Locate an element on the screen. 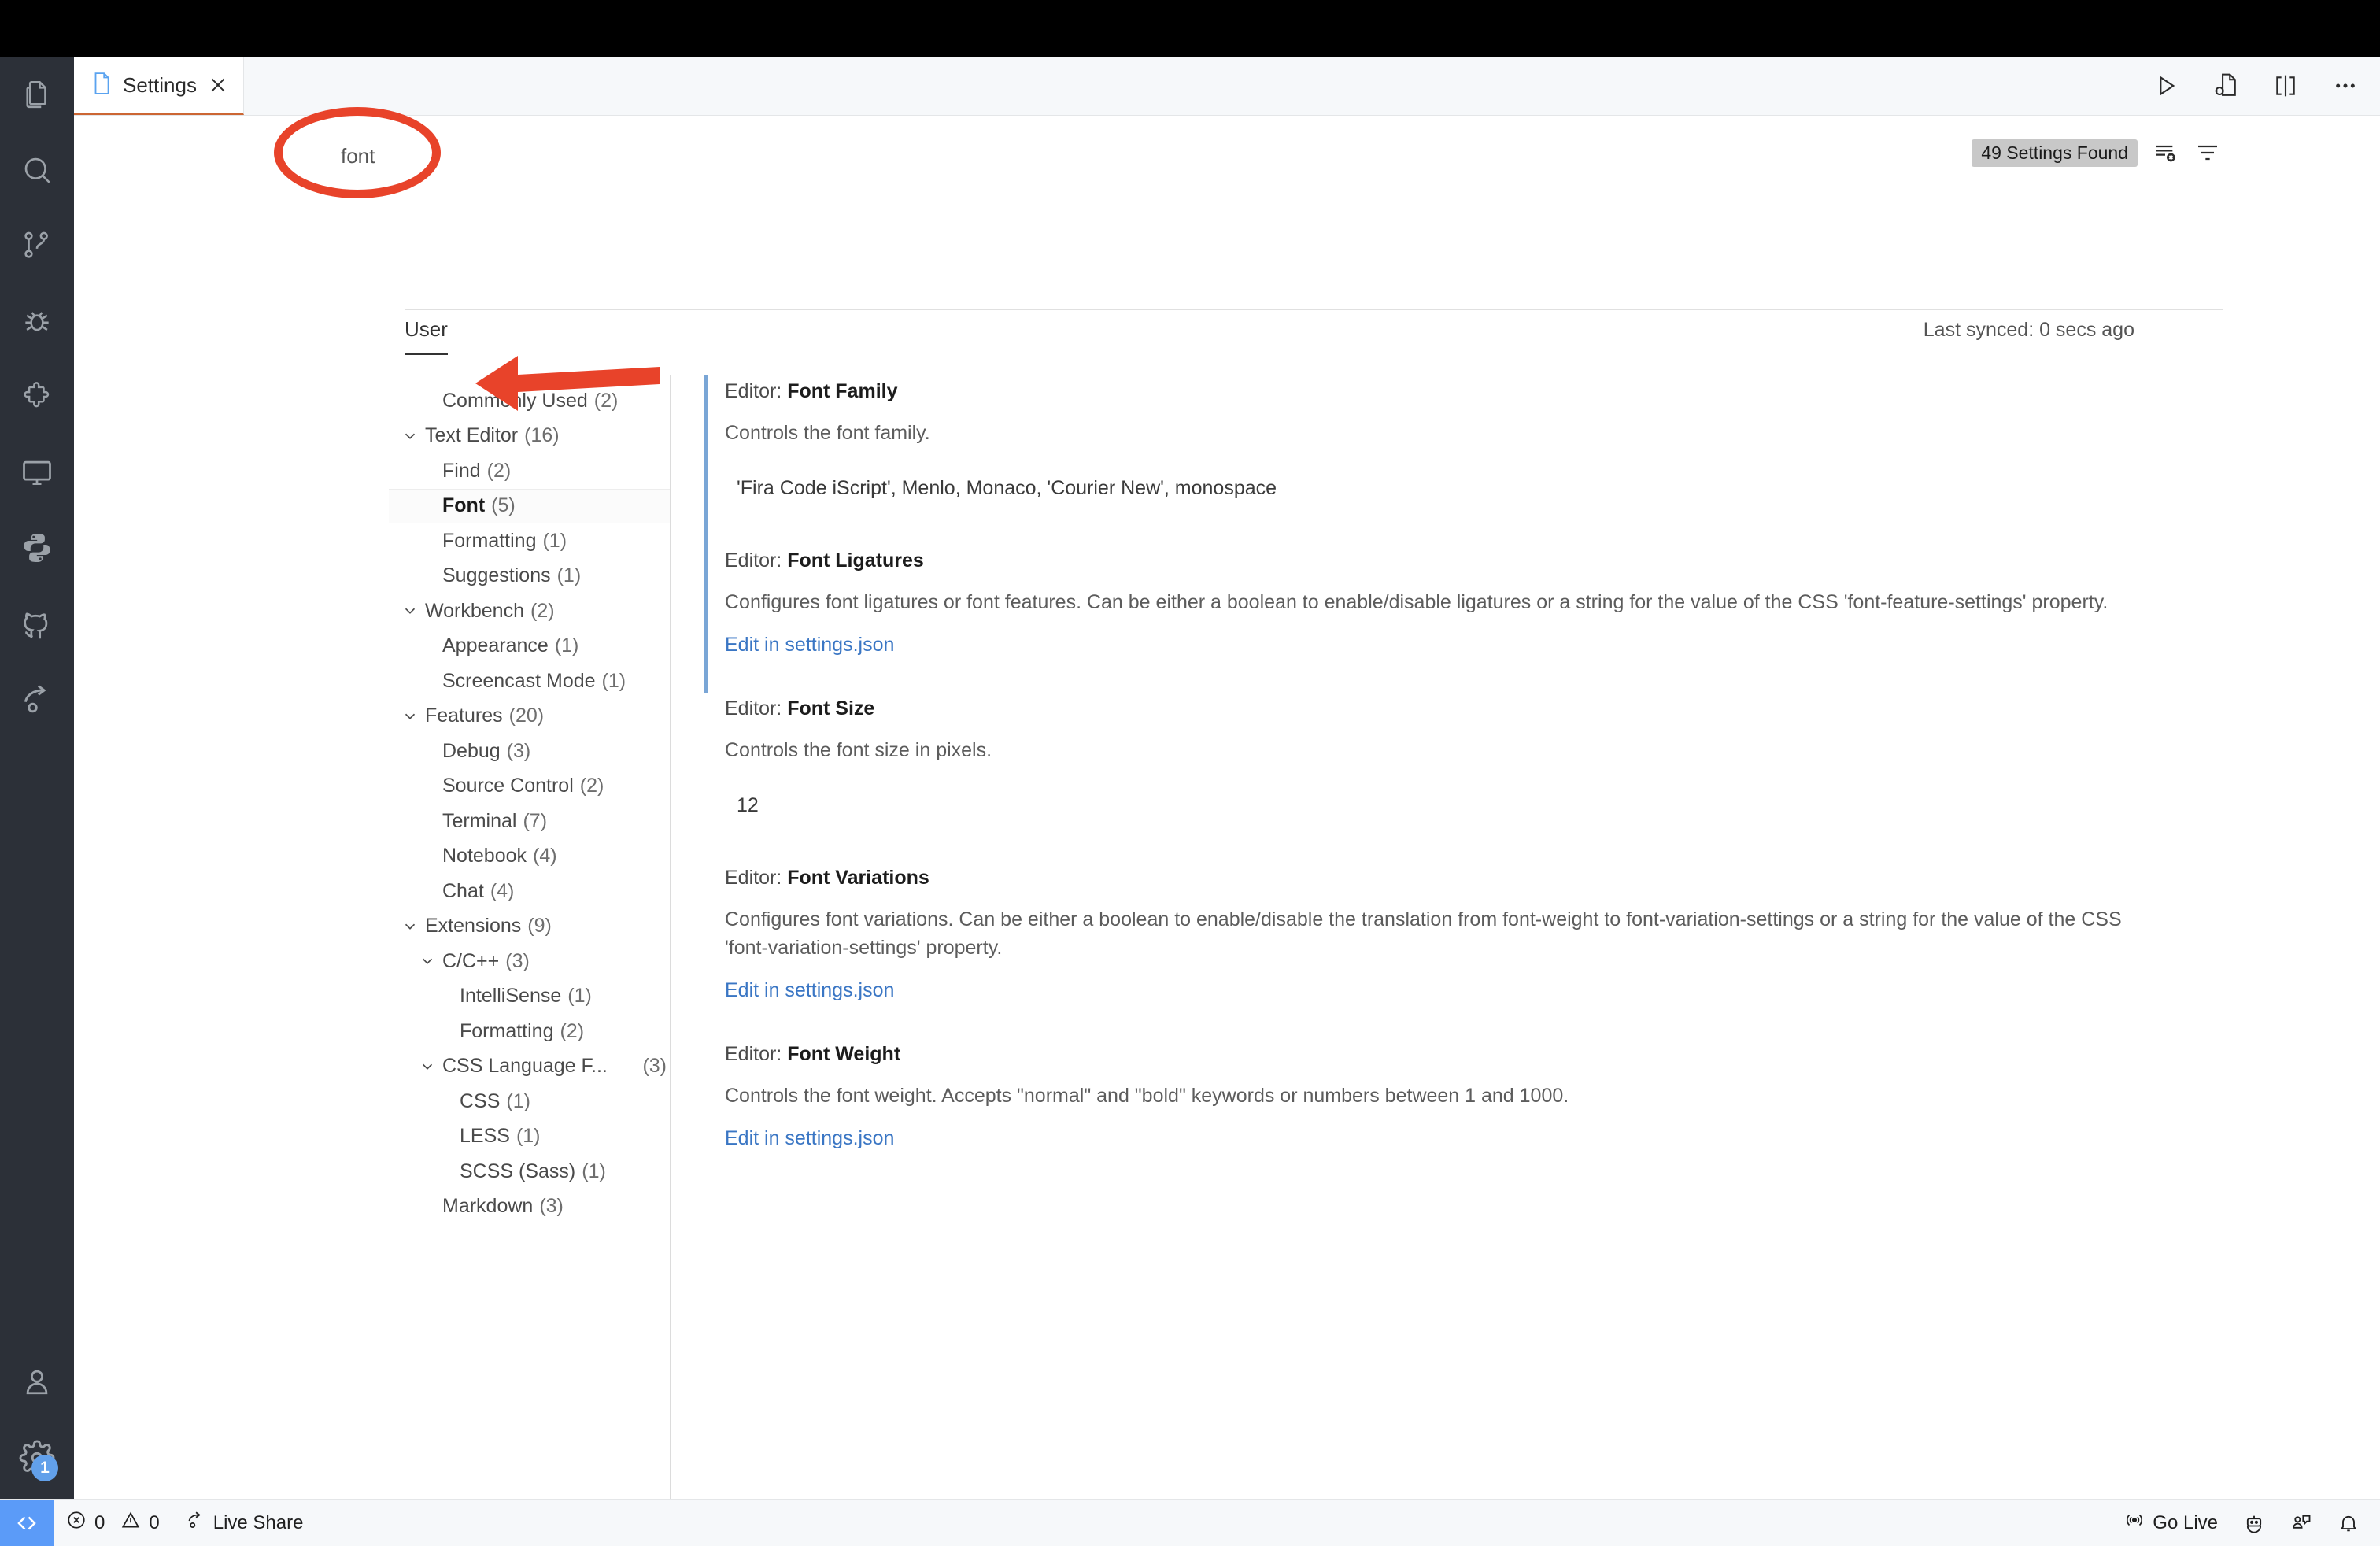 This screenshot has width=2380, height=1546. live-share-status: Live Share is located at coordinates (244, 1523).